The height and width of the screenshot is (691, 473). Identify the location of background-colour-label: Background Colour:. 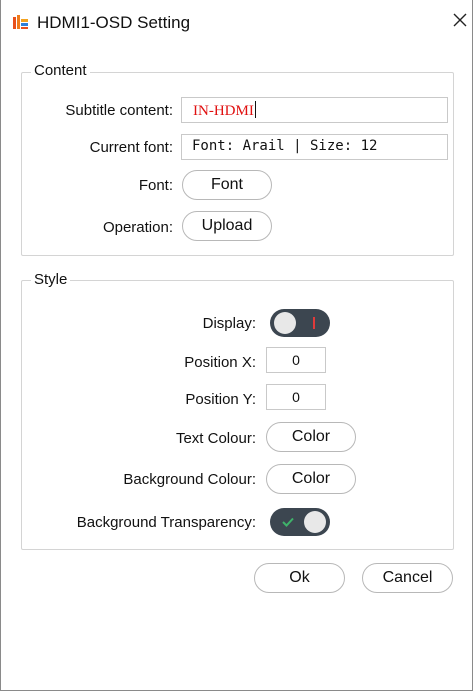
(189, 479).